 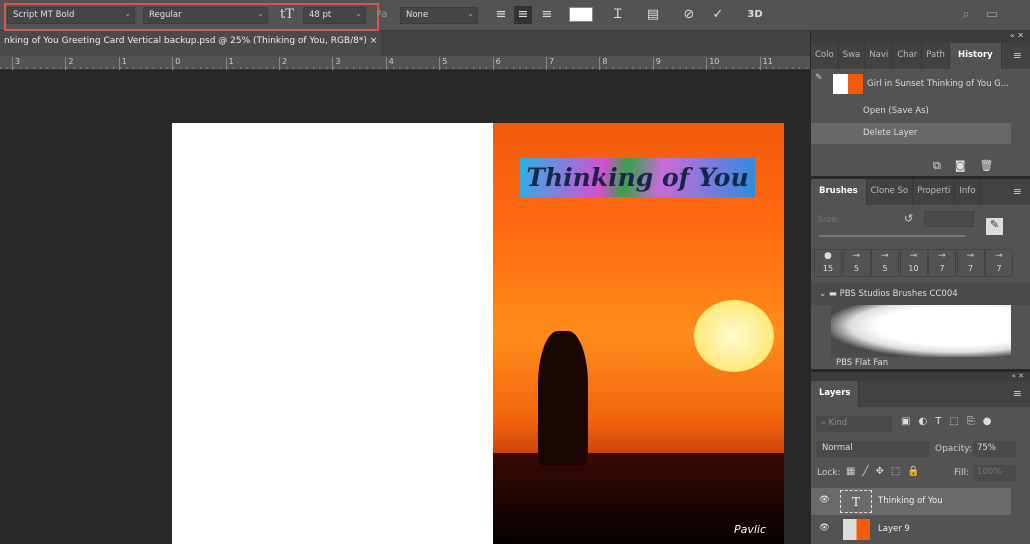 I want to click on history-actions: ⧉◙🗑, so click(x=970, y=166).